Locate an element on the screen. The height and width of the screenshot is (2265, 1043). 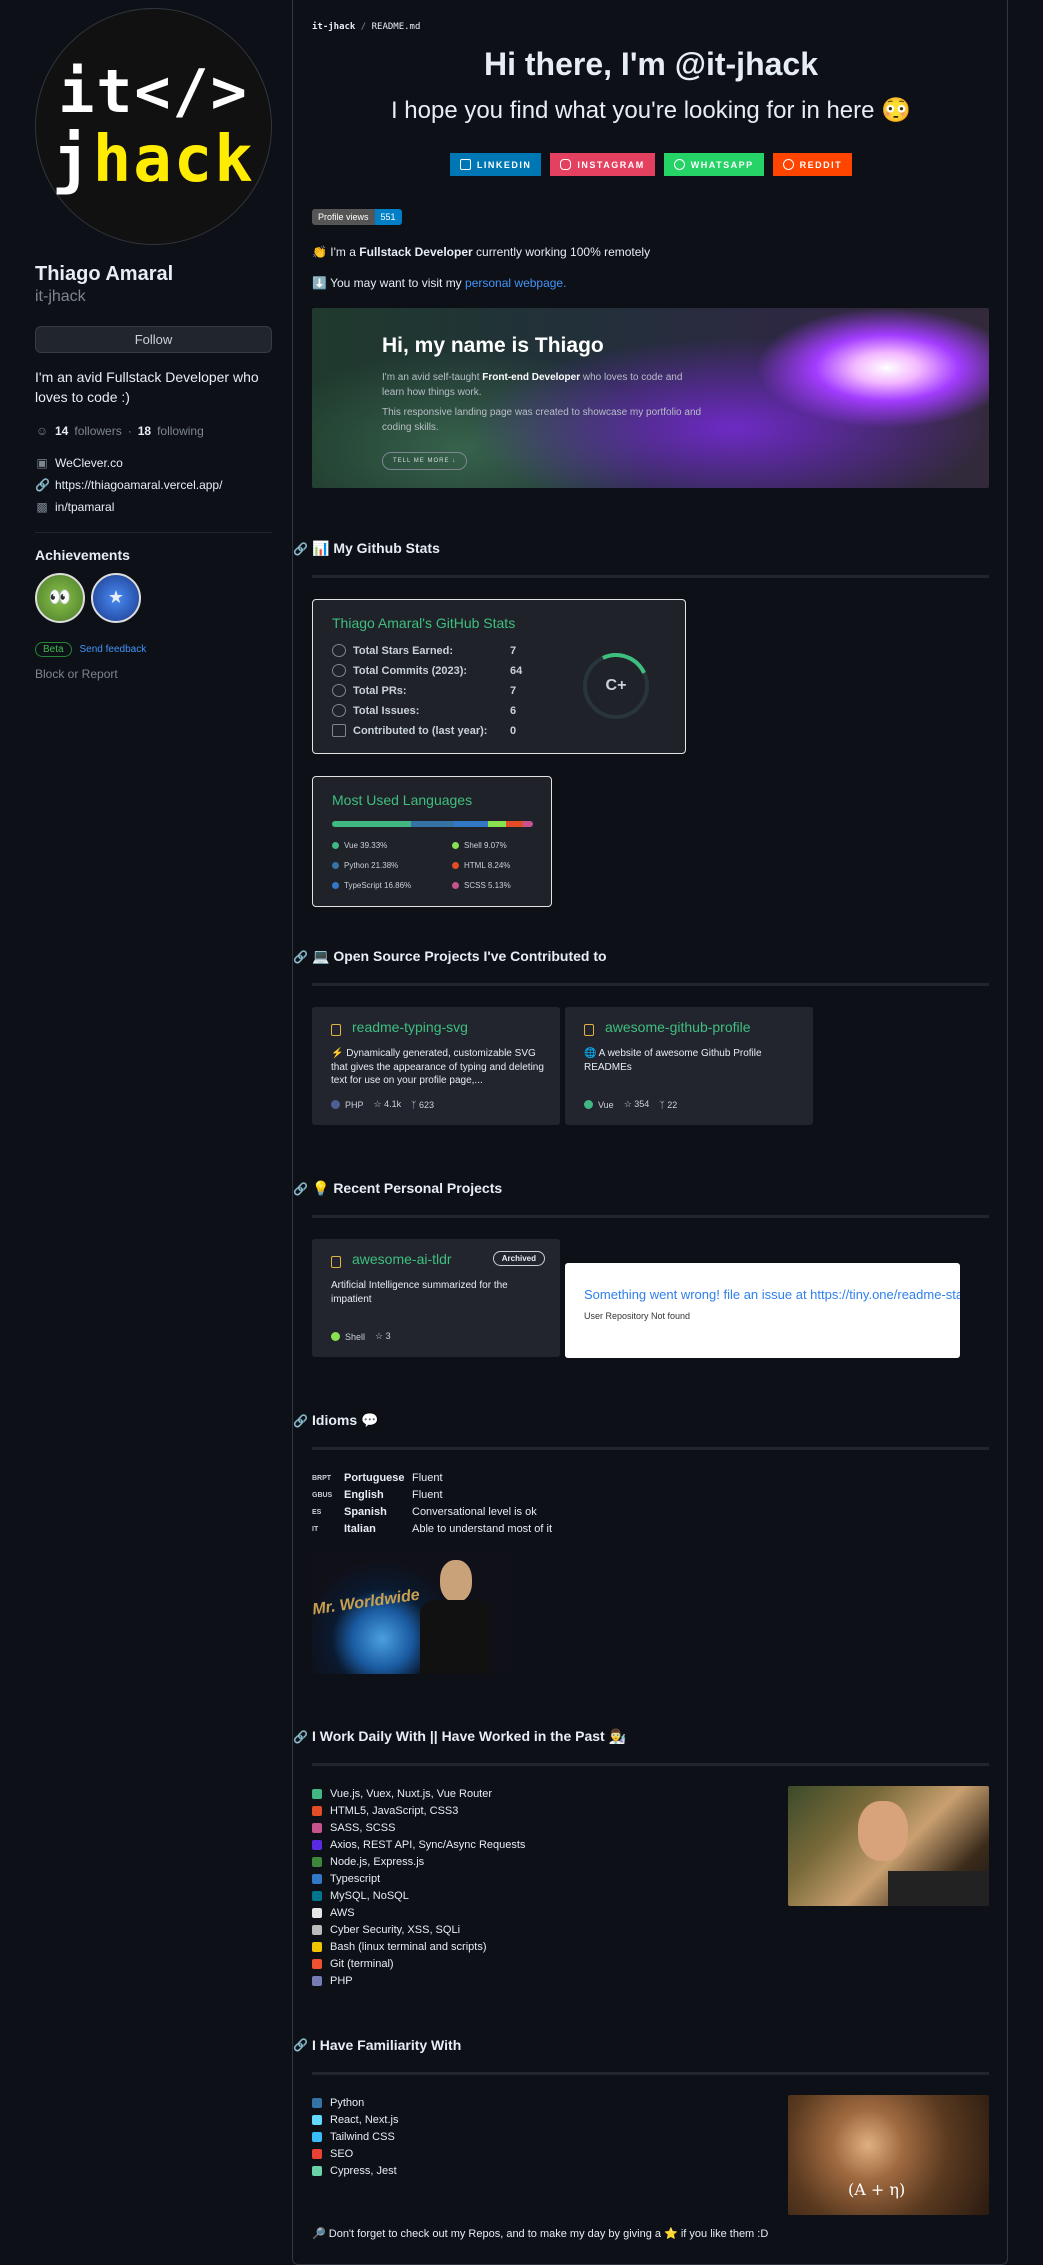
following-count: 18 is located at coordinates (144, 431).